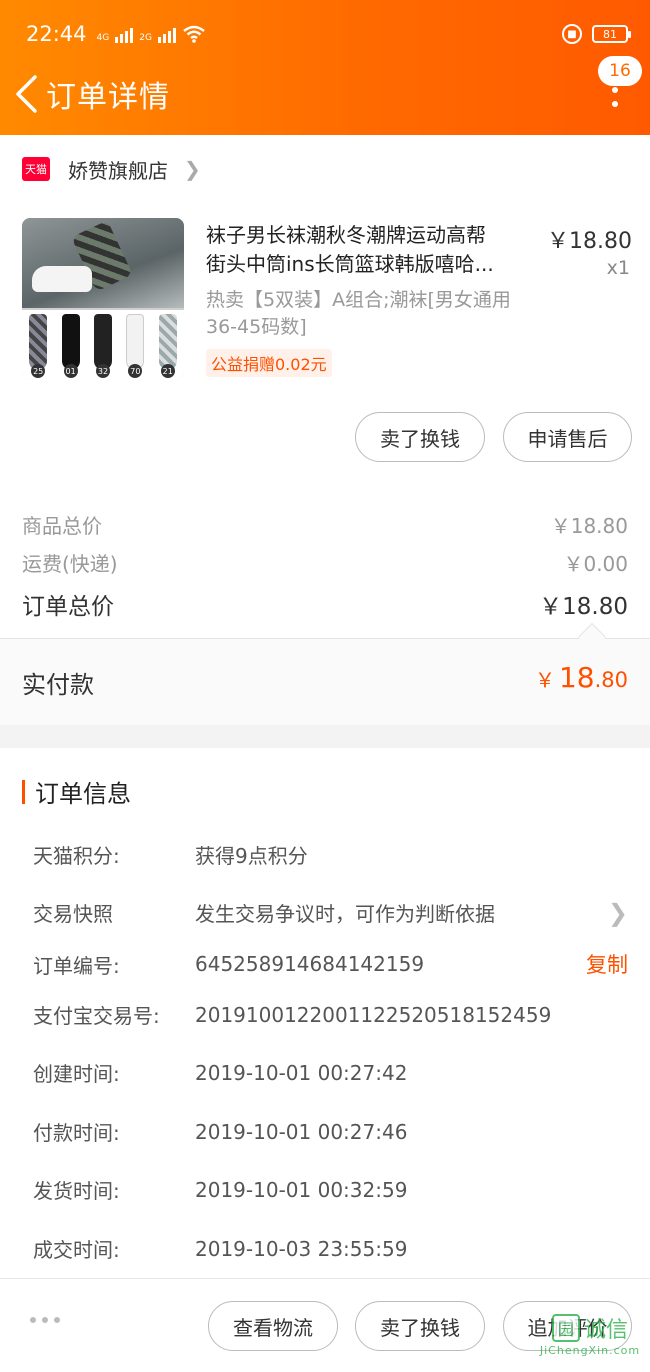 This screenshot has width=650, height=1372. Describe the element at coordinates (62, 526) in the screenshot. I see `goods-total-label: 商品总价` at that location.